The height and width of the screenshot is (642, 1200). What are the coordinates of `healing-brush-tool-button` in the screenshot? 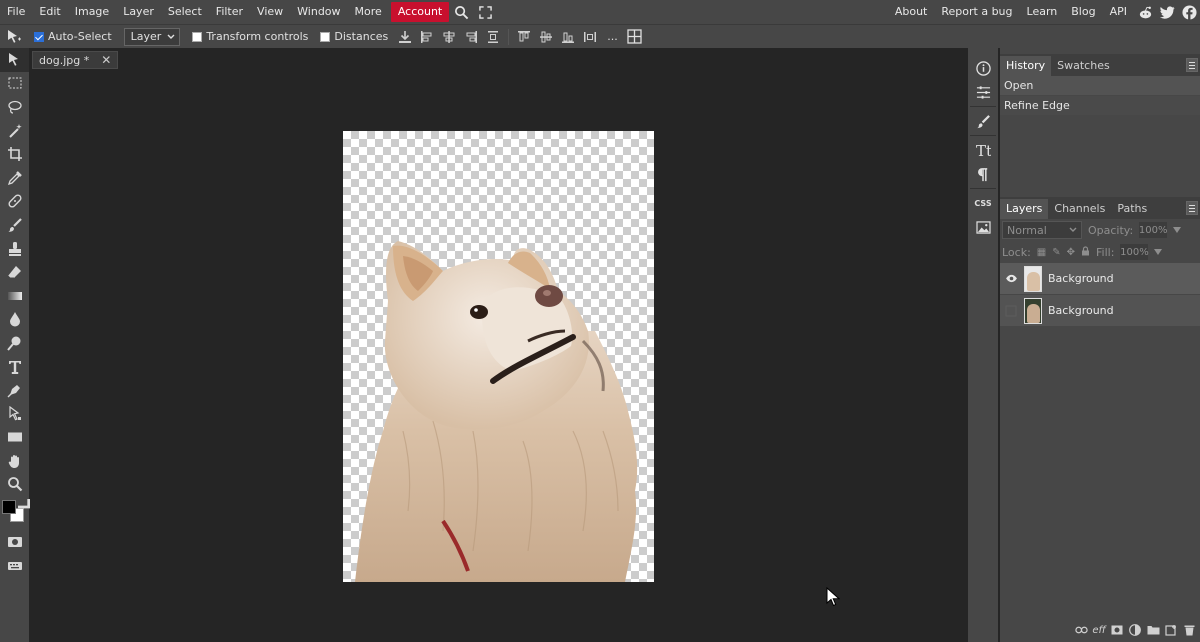 It's located at (14, 202).